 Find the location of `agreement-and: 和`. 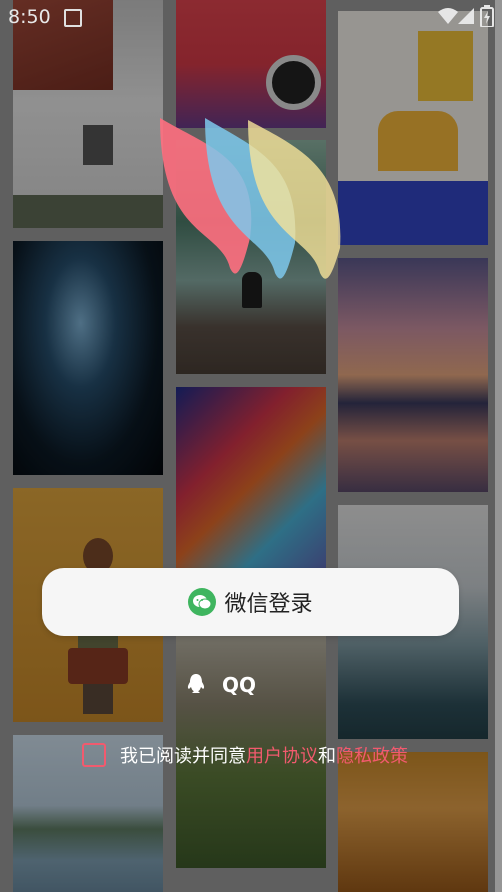

agreement-and: 和 is located at coordinates (327, 756).